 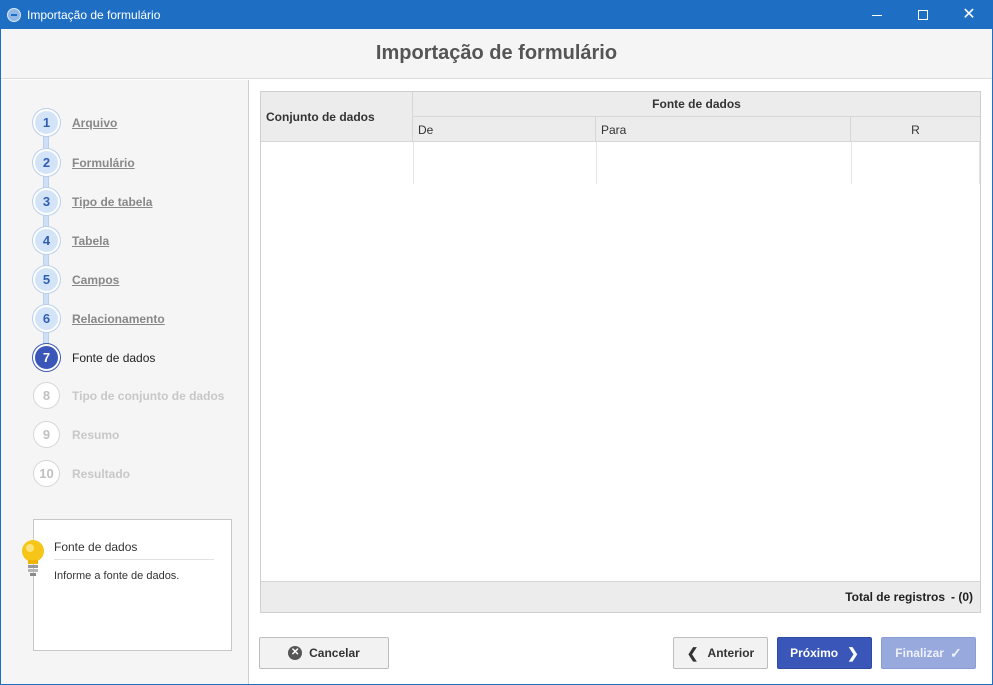 I want to click on previous-button: ❮ Anterior, so click(x=720, y=653).